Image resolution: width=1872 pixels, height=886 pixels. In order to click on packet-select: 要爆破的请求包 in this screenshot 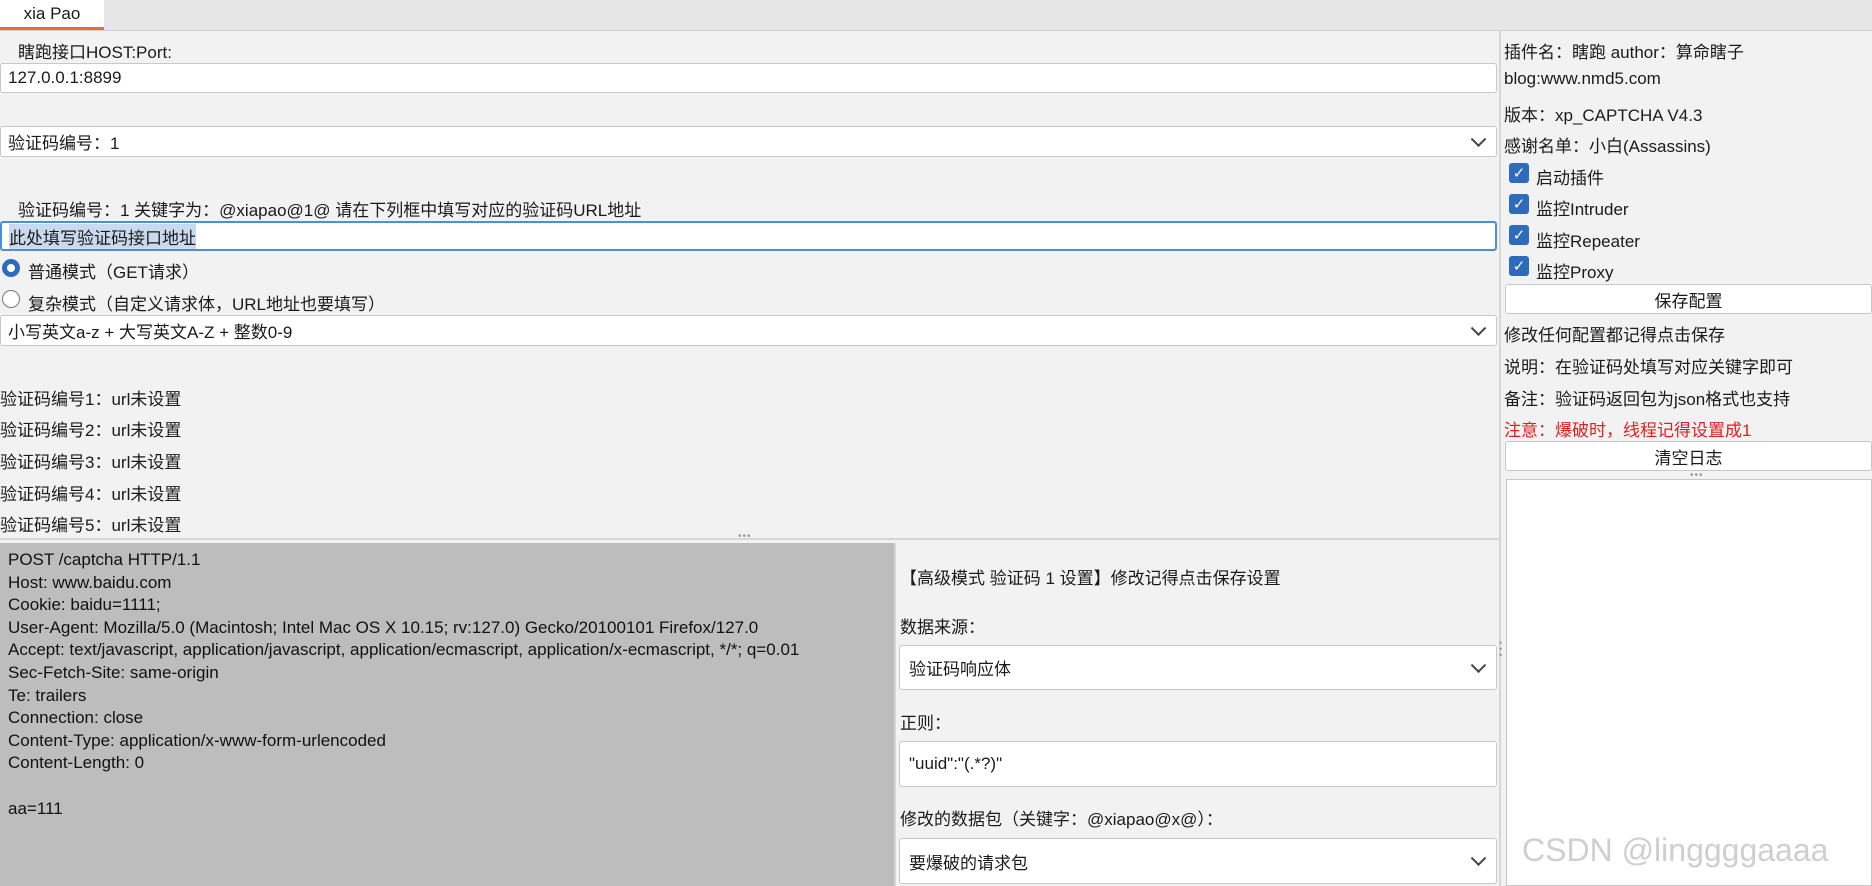, I will do `click(1198, 861)`.